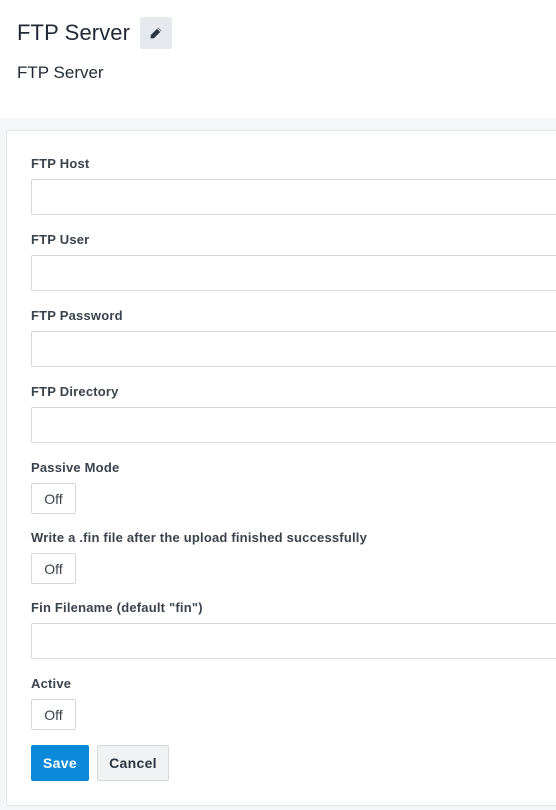 This screenshot has width=556, height=810. I want to click on passive-mode-toggle: Off, so click(53, 498).